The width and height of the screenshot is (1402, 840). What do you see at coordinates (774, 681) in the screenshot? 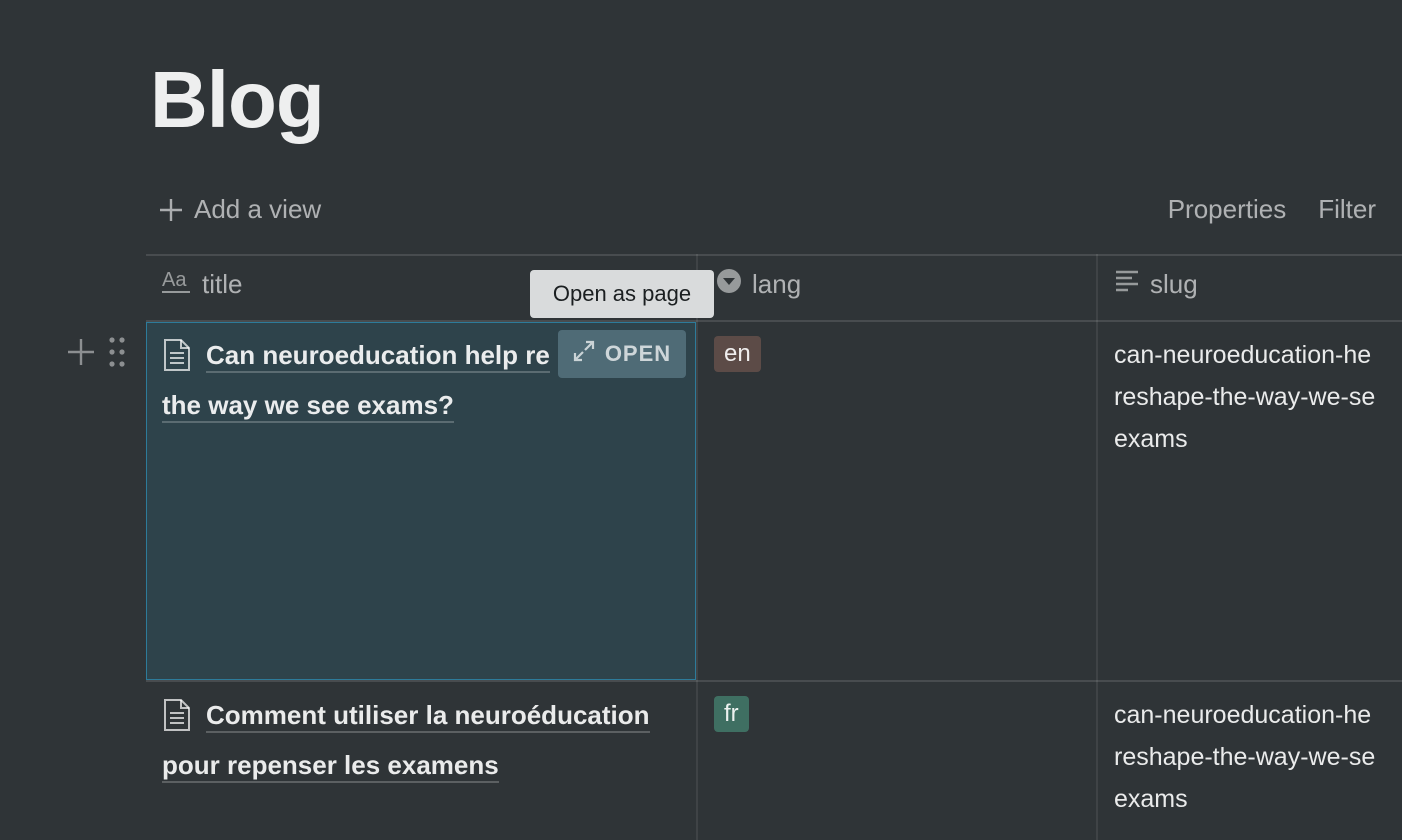
I see `row-divider` at bounding box center [774, 681].